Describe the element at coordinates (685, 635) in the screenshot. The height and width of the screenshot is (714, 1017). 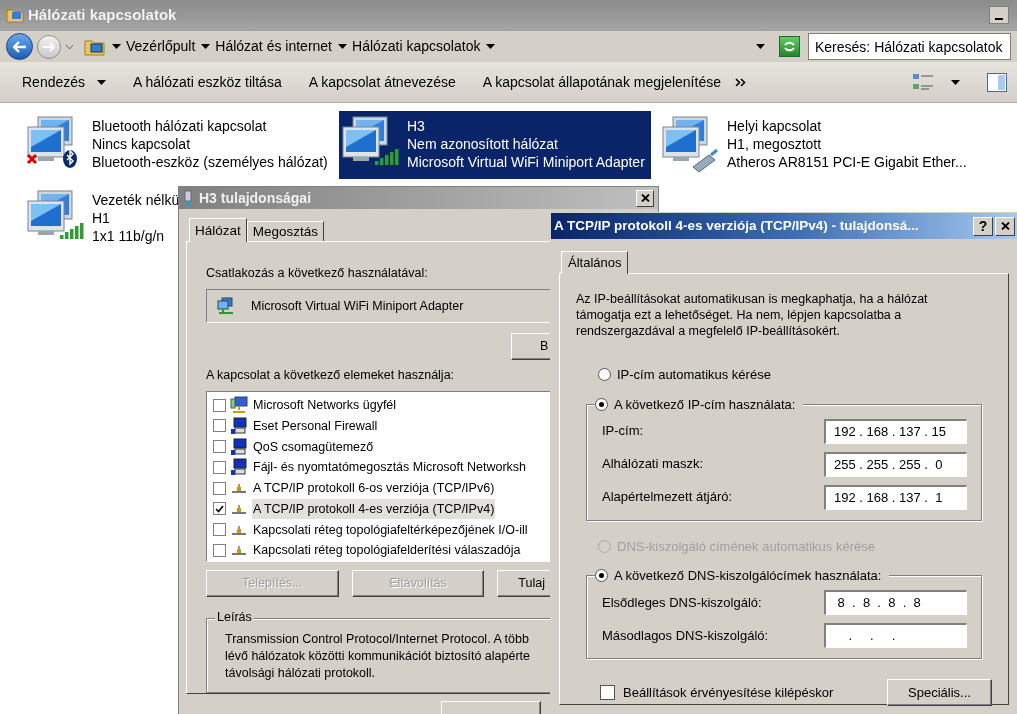
I see `field-label: Másodlagos DNS-kiszolgáló:` at that location.